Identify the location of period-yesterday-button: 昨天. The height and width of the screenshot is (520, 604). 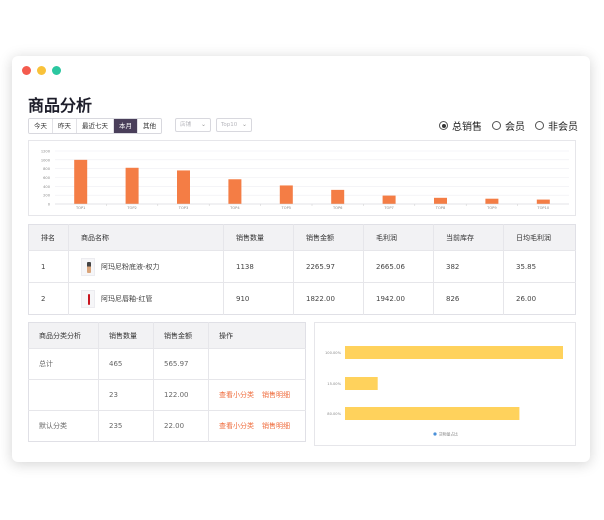
(65, 126).